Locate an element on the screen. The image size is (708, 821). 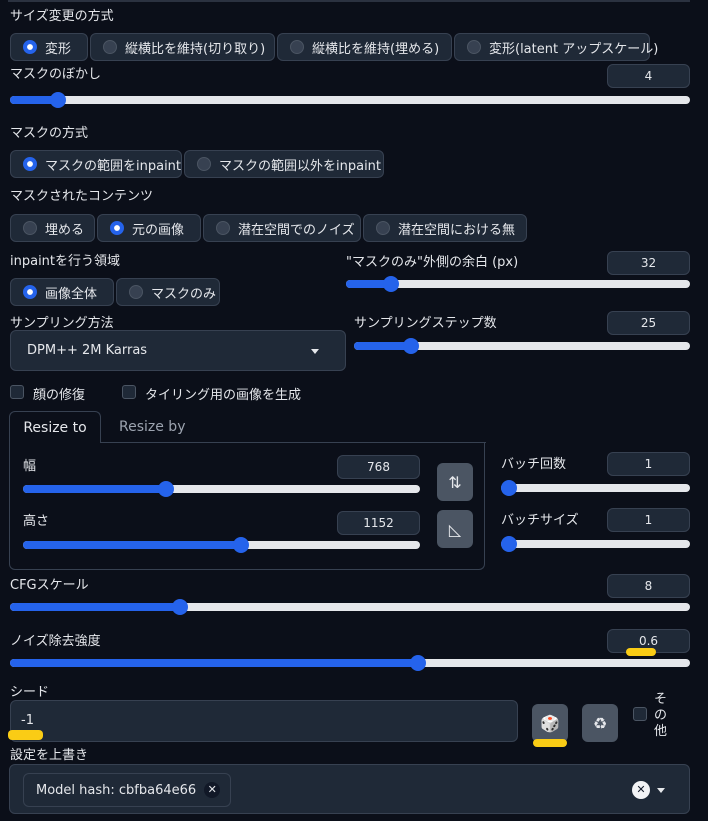
masked-content-label: マスクされたコンテンツ is located at coordinates (82, 196).